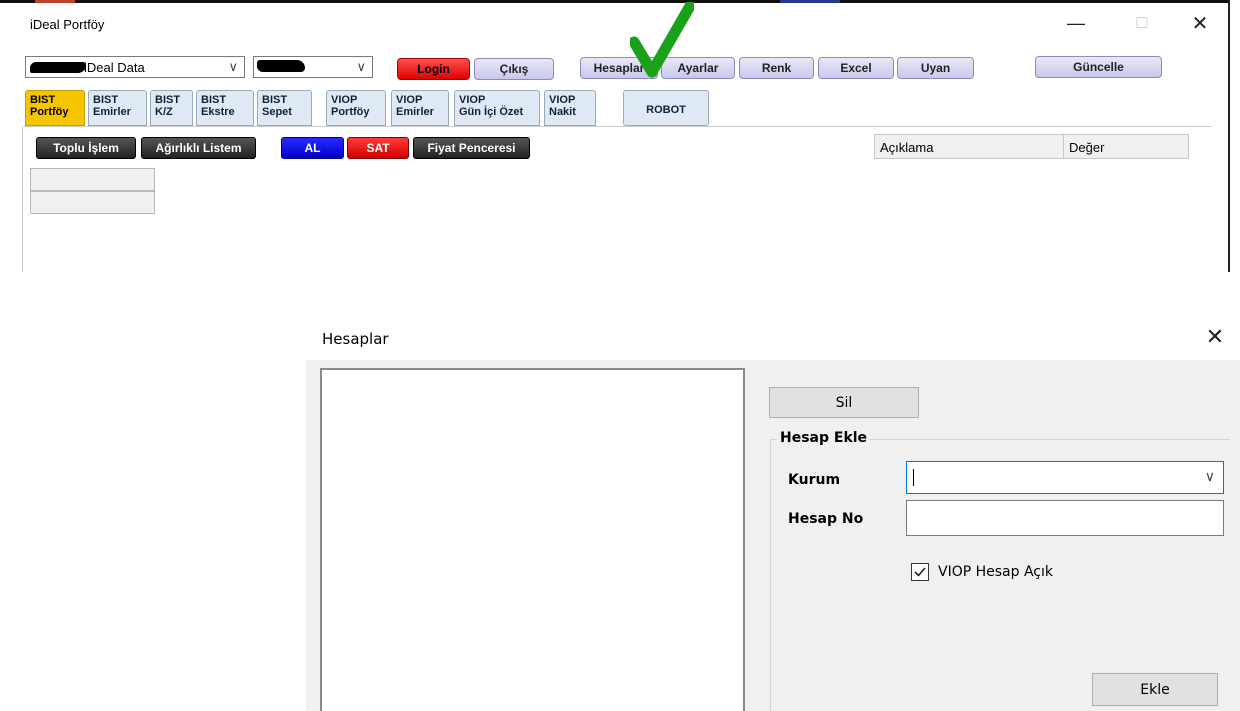 Image resolution: width=1240 pixels, height=711 pixels. Describe the element at coordinates (913, 477) in the screenshot. I see `text-caret` at that location.